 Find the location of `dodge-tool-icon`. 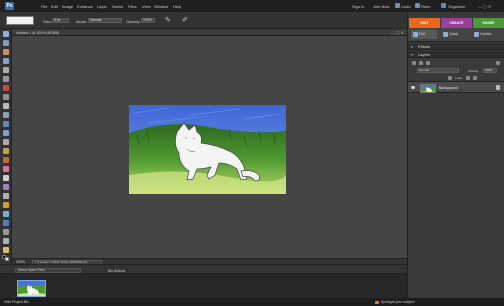

dodge-tool-icon is located at coordinates (6, 250).